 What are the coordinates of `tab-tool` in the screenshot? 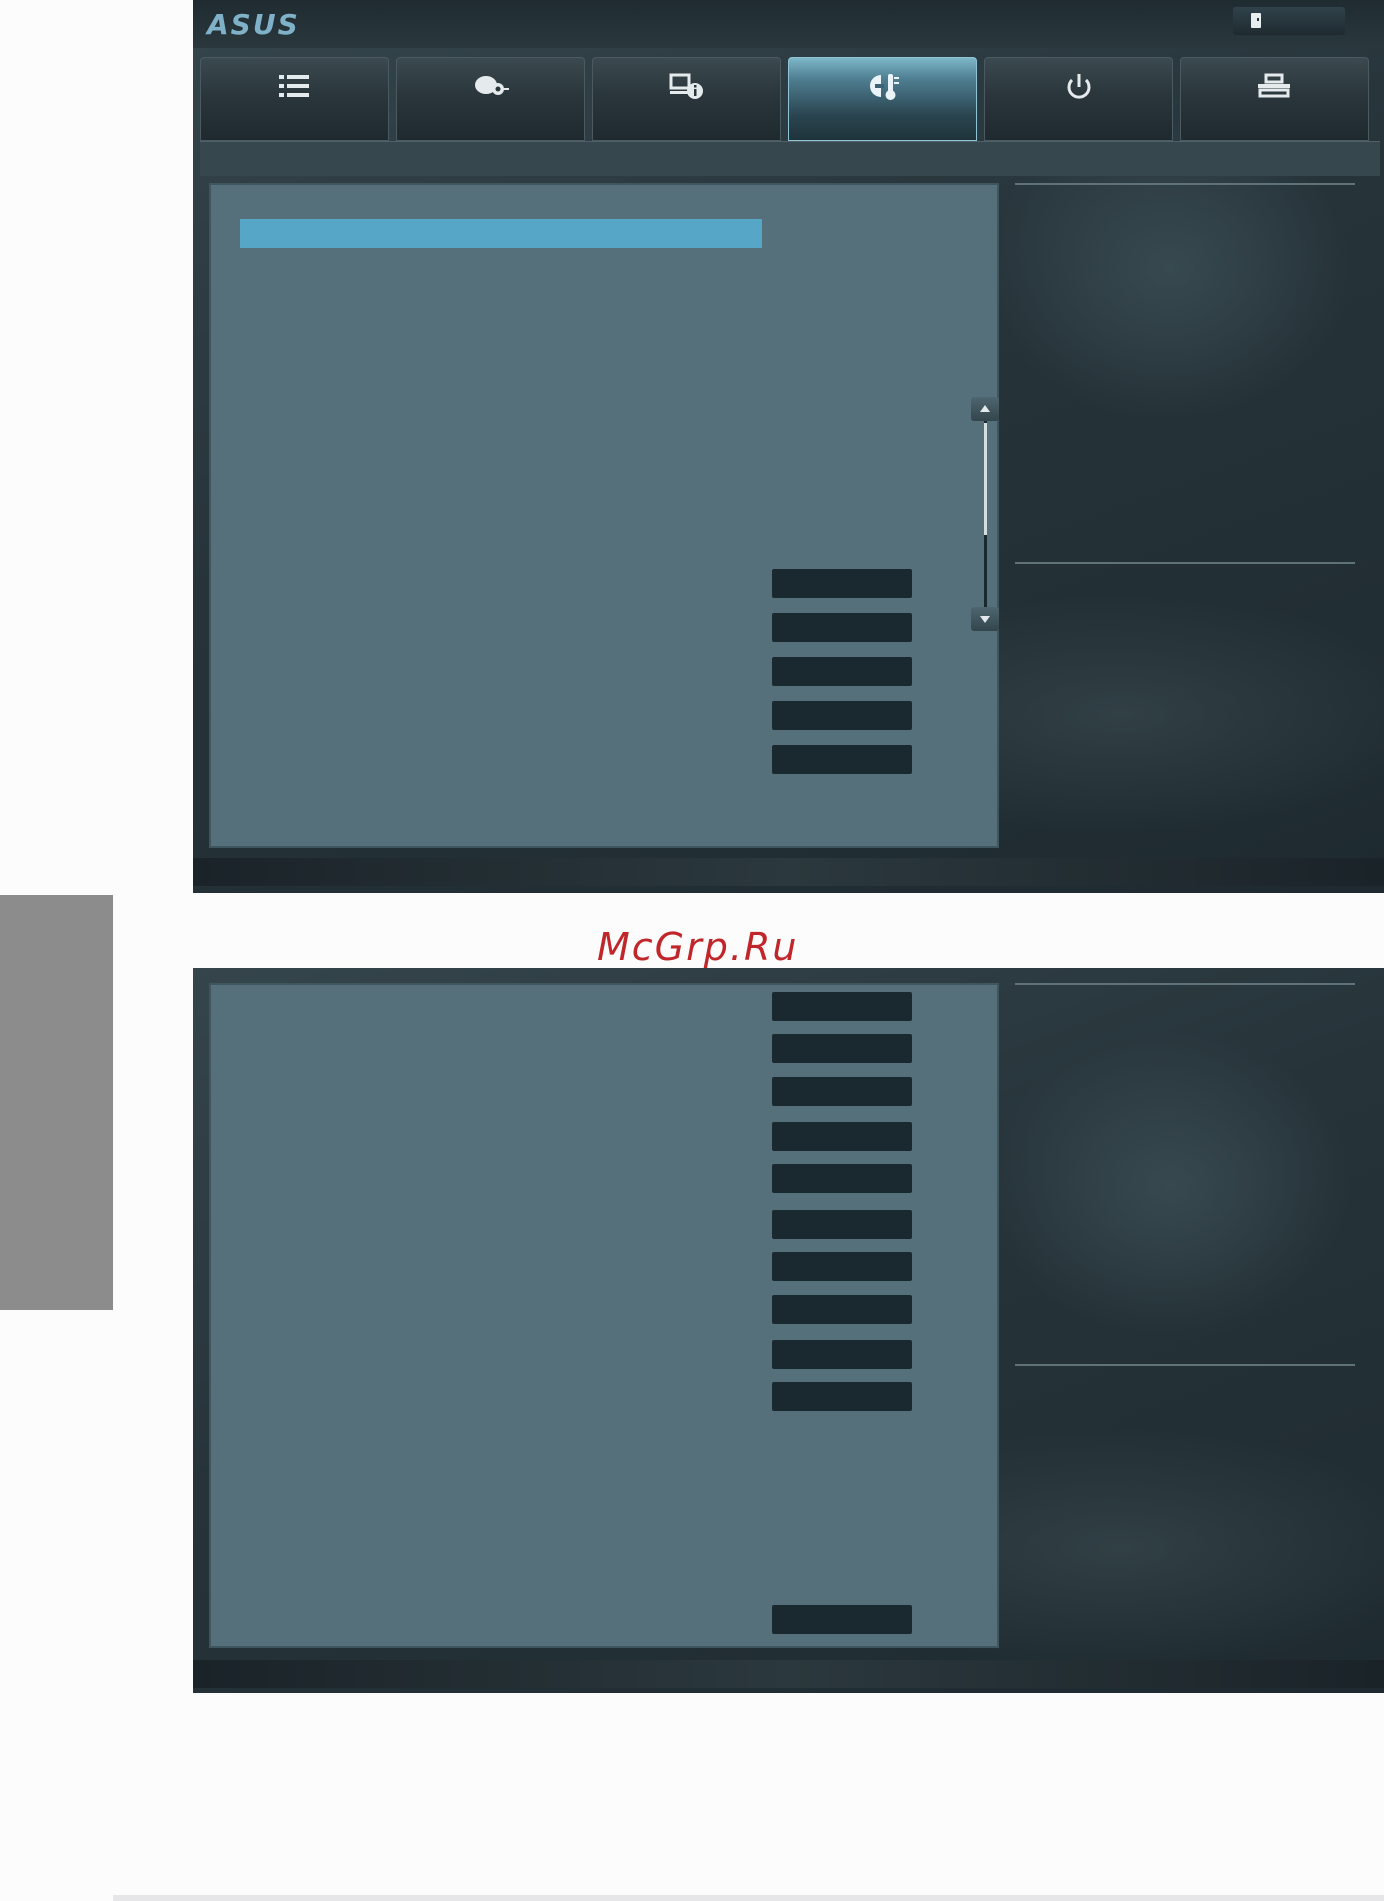 It's located at (1274, 99).